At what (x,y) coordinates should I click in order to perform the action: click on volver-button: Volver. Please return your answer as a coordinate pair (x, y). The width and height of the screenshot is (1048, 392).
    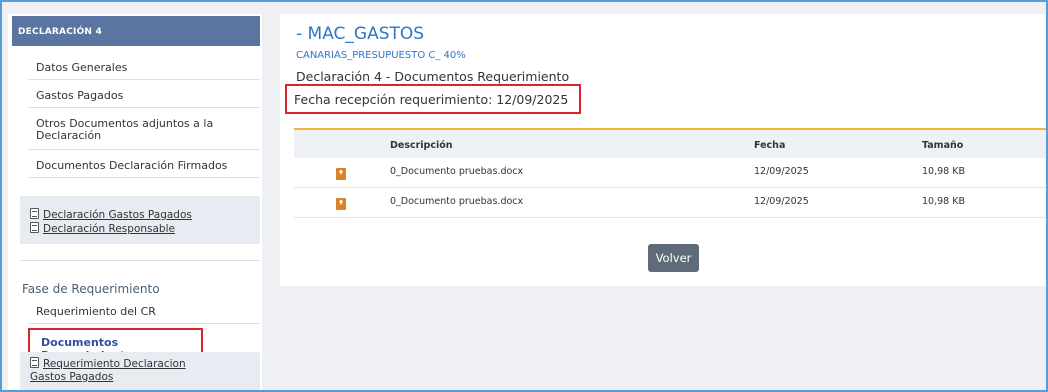
    Looking at the image, I should click on (673, 258).